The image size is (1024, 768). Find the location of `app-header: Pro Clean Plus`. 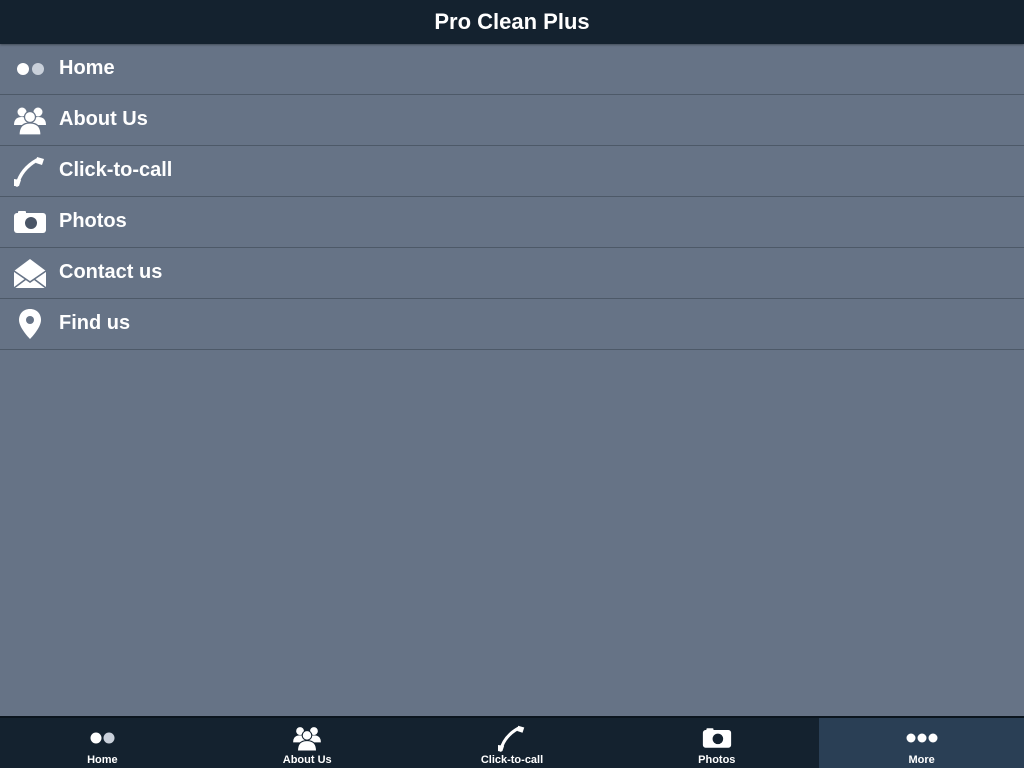

app-header: Pro Clean Plus is located at coordinates (512, 22).